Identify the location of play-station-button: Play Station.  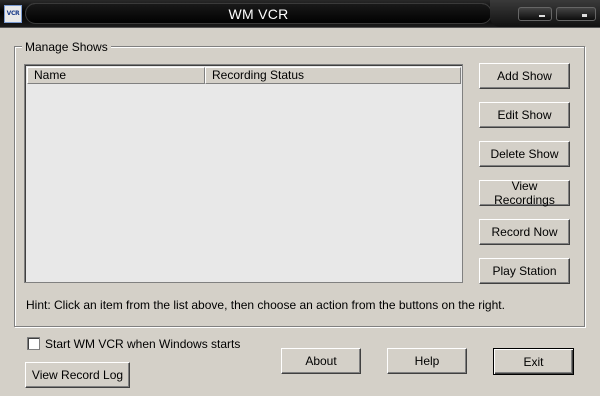
(524, 271).